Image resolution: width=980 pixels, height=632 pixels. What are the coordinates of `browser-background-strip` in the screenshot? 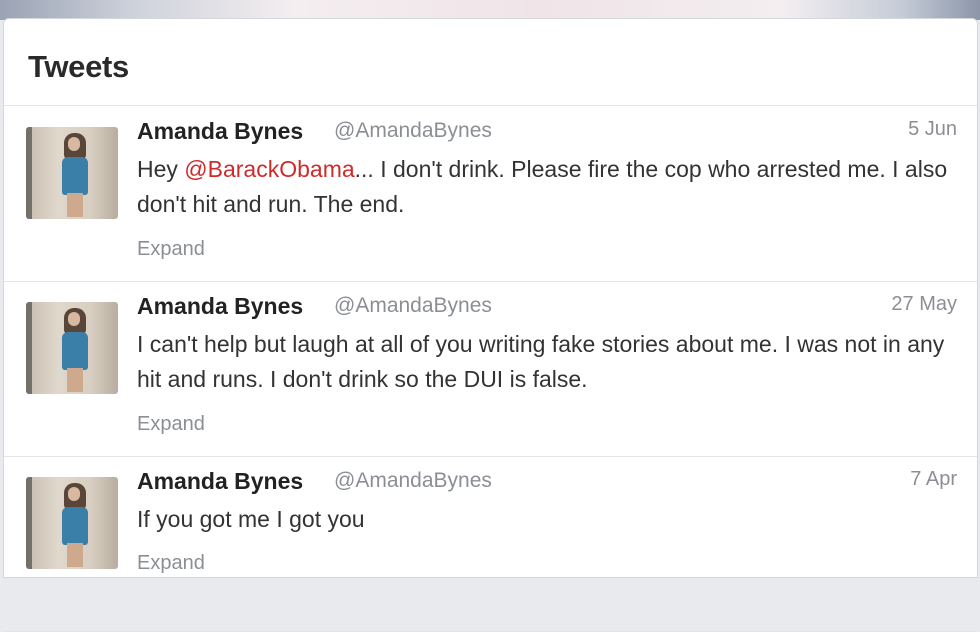 It's located at (490, 10).